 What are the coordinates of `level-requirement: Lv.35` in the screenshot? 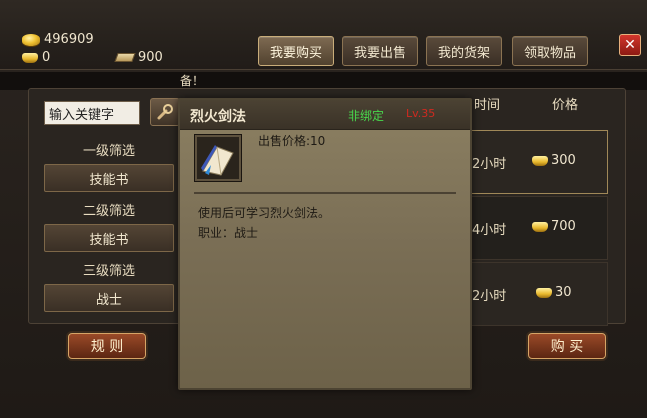 It's located at (421, 113).